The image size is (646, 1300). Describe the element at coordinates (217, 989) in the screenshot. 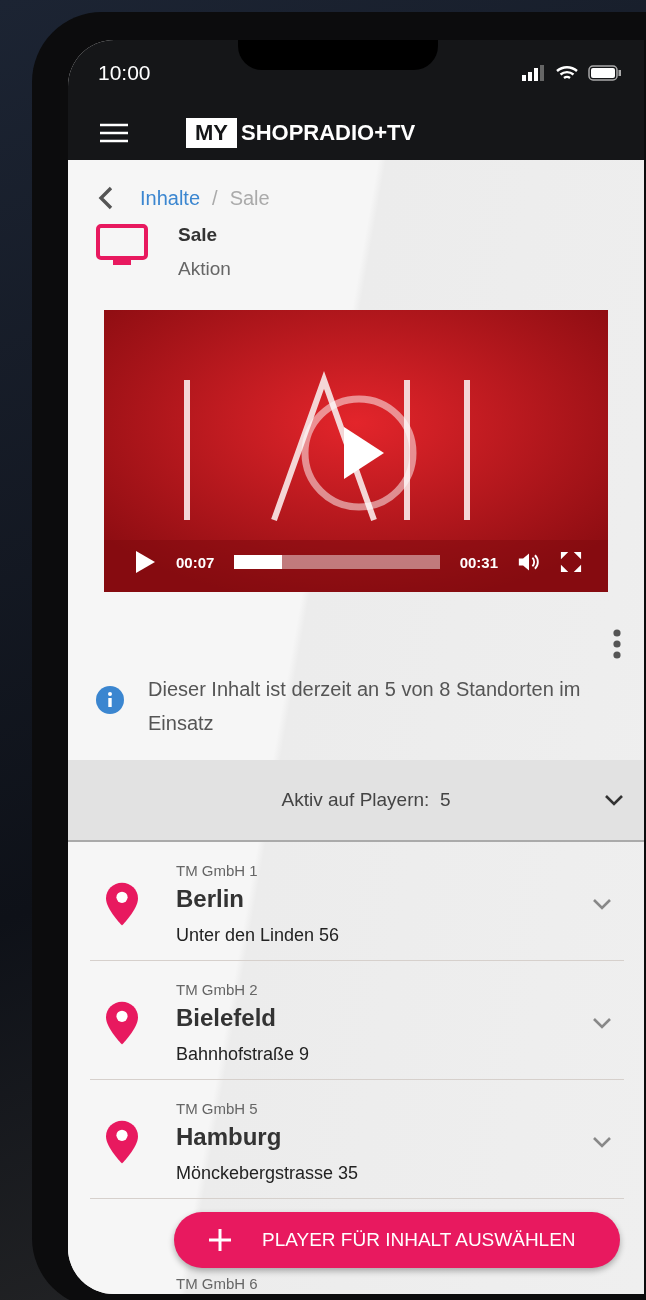

I see `company-name: TM GmbH 2` at that location.